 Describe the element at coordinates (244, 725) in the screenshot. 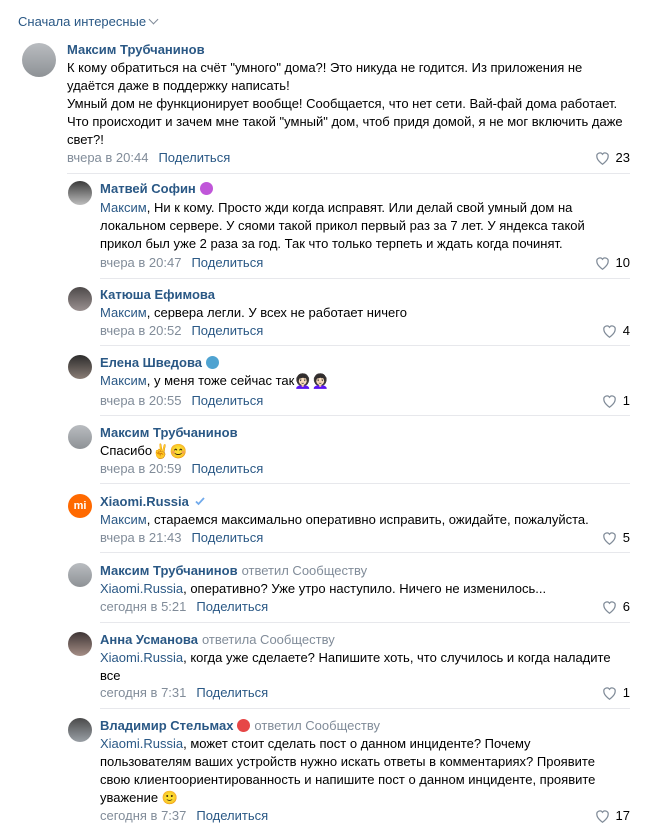

I see `heart-badge-icon` at that location.